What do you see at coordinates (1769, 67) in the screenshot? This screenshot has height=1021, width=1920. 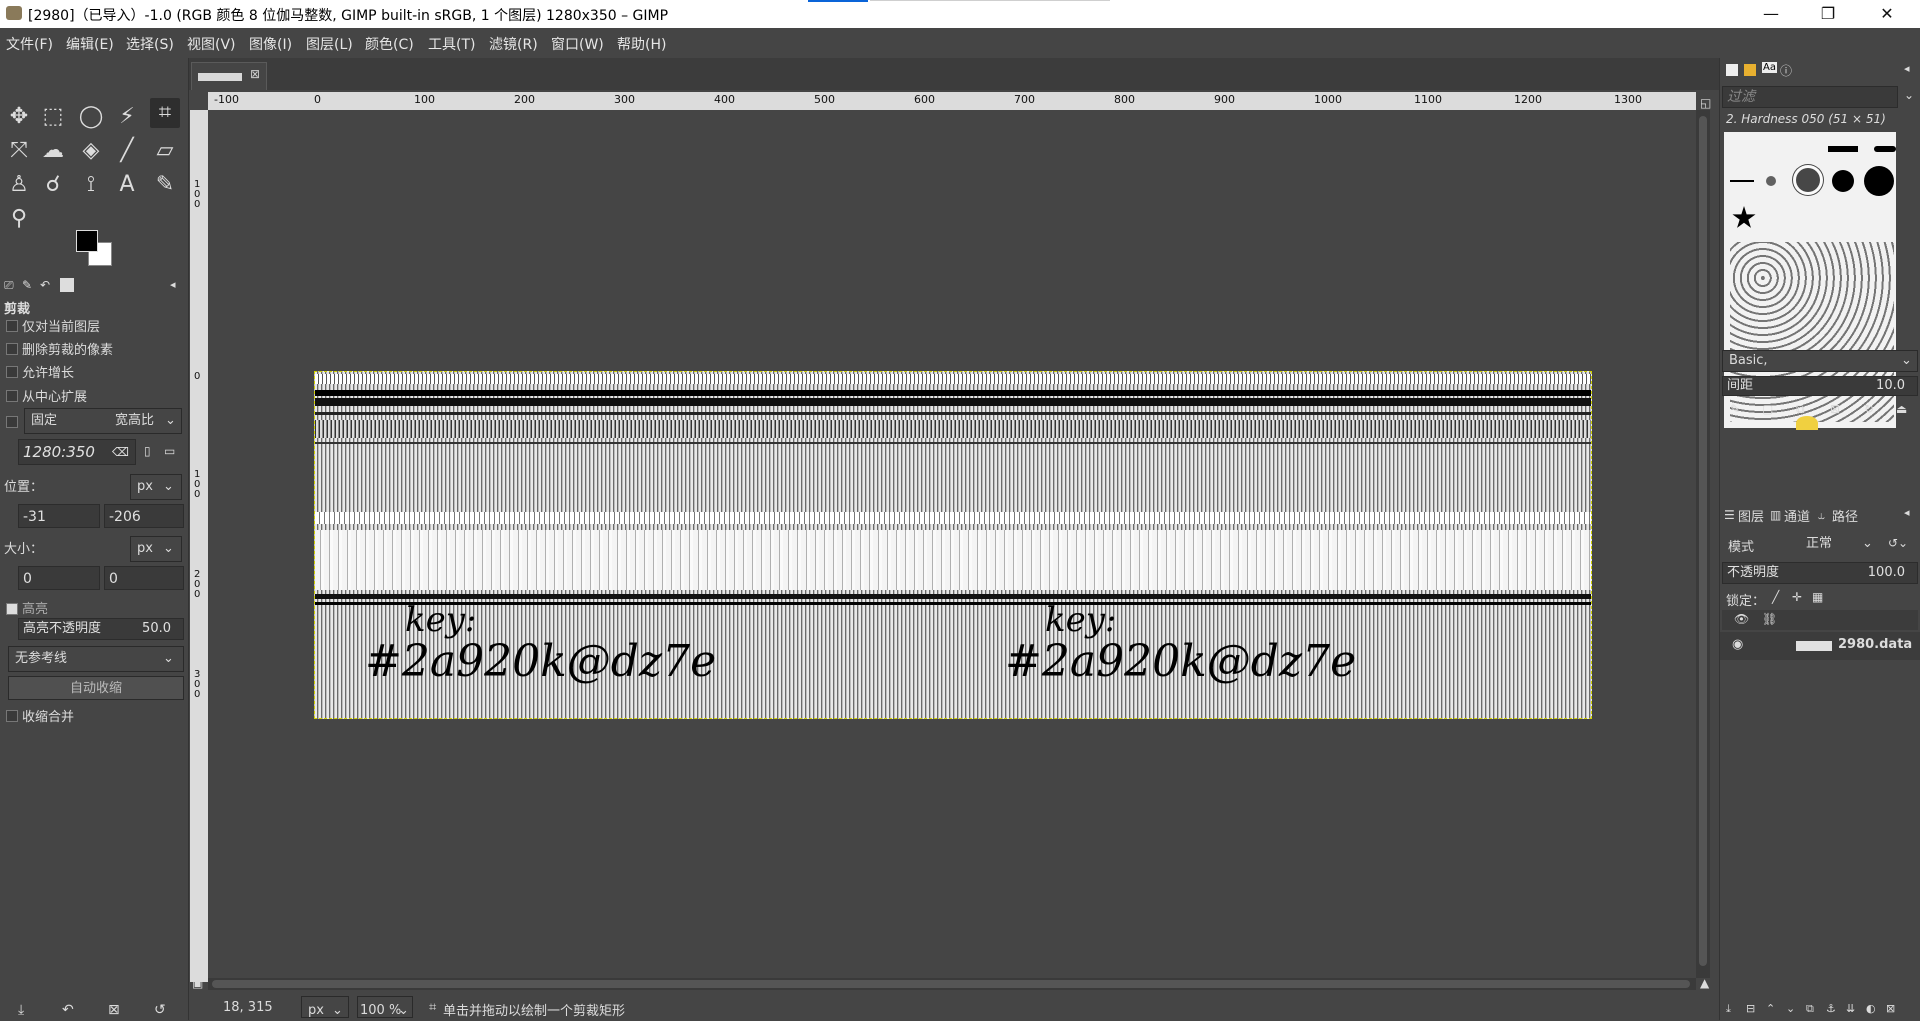 I see `fonts-tab-icon: Aa` at bounding box center [1769, 67].